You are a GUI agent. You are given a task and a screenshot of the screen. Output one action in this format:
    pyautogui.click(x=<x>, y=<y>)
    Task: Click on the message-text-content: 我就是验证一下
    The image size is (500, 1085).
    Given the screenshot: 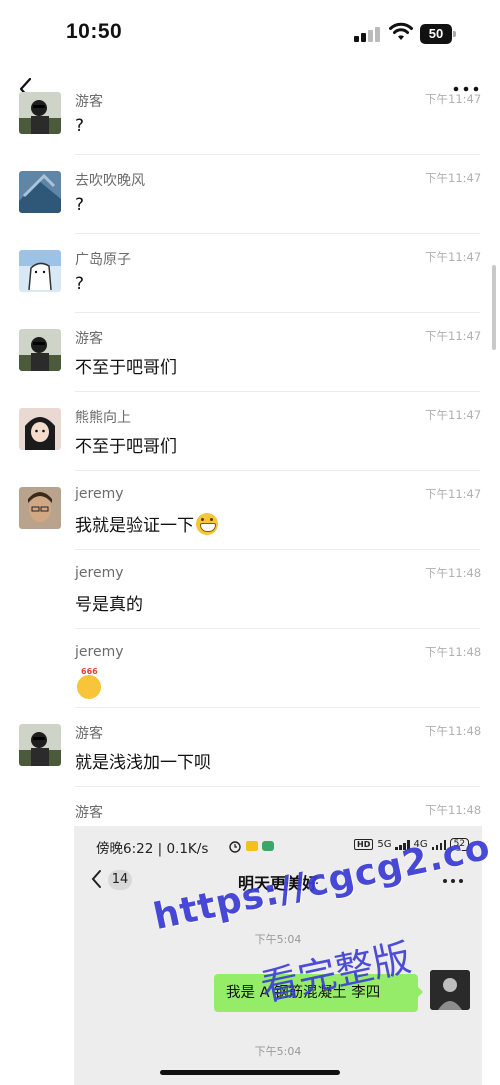 What is the action you would take?
    pyautogui.click(x=134, y=526)
    